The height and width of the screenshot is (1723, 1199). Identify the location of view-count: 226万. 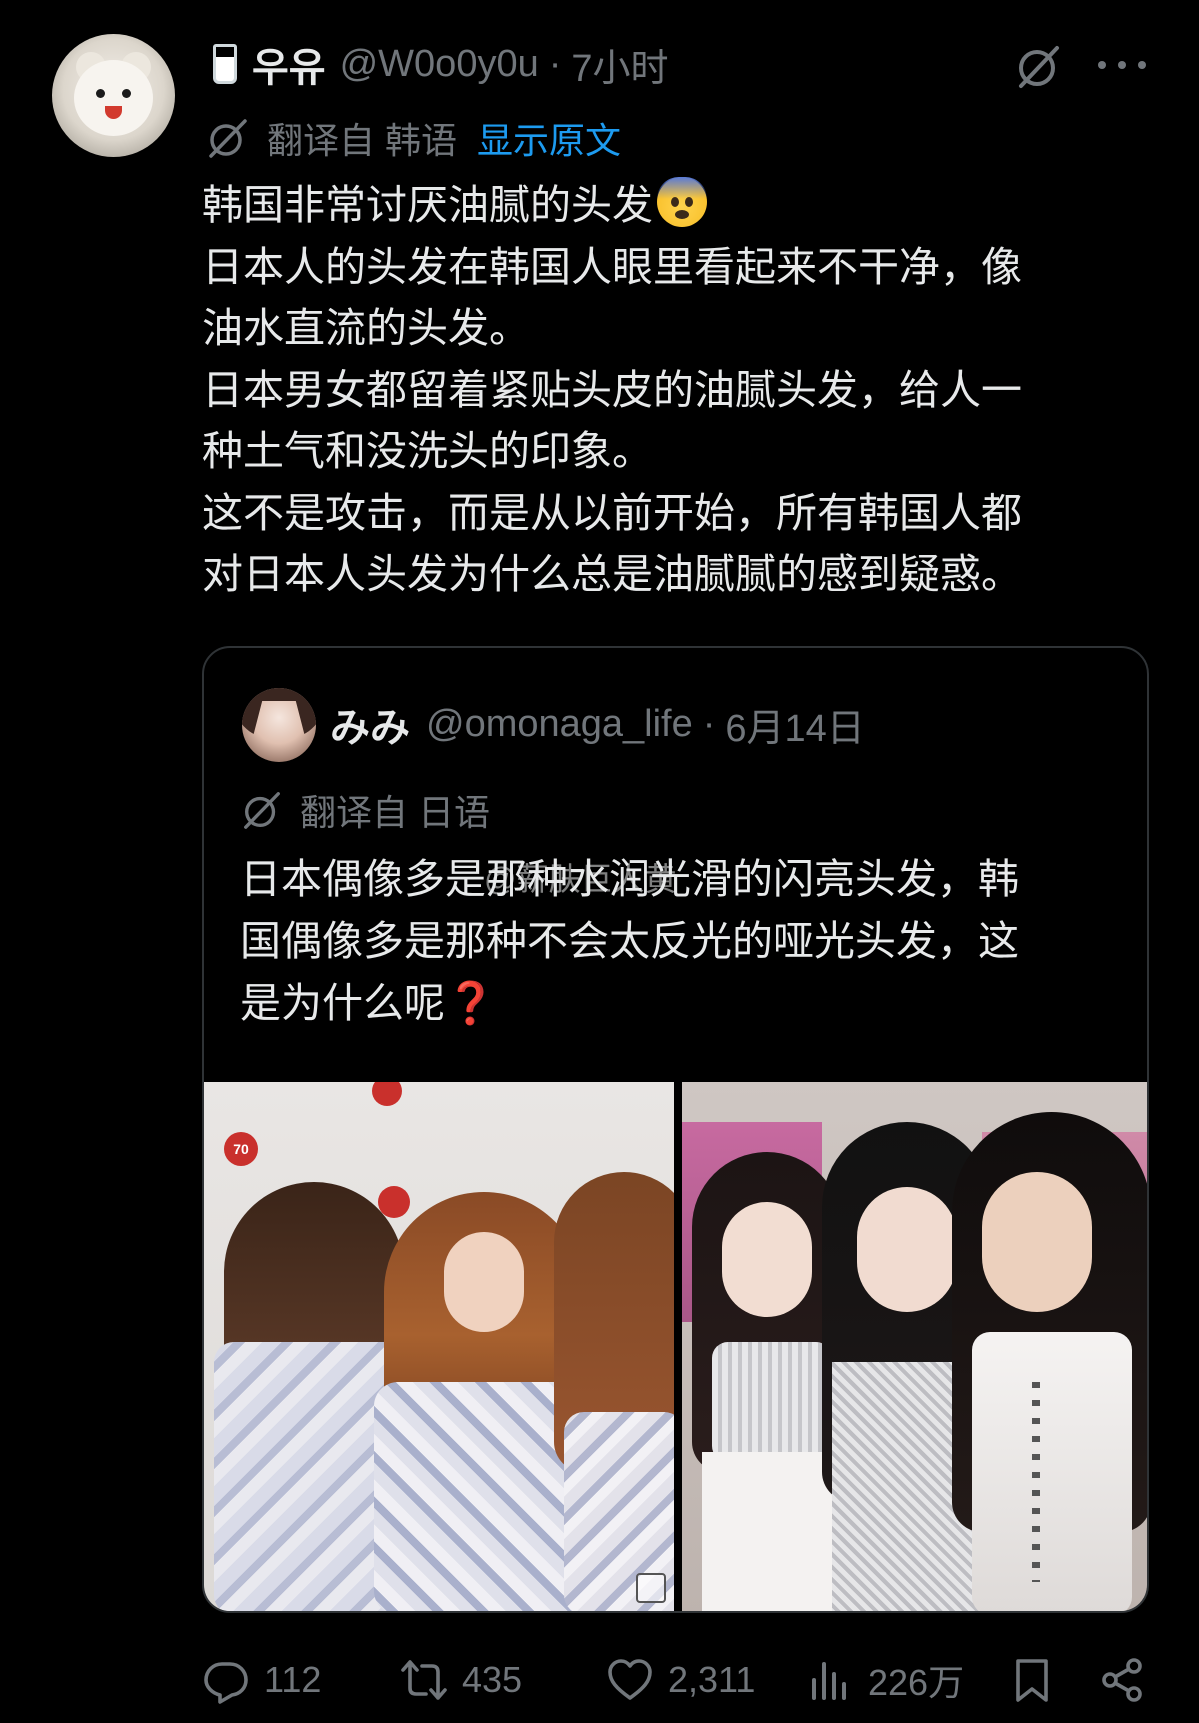
(916, 1682).